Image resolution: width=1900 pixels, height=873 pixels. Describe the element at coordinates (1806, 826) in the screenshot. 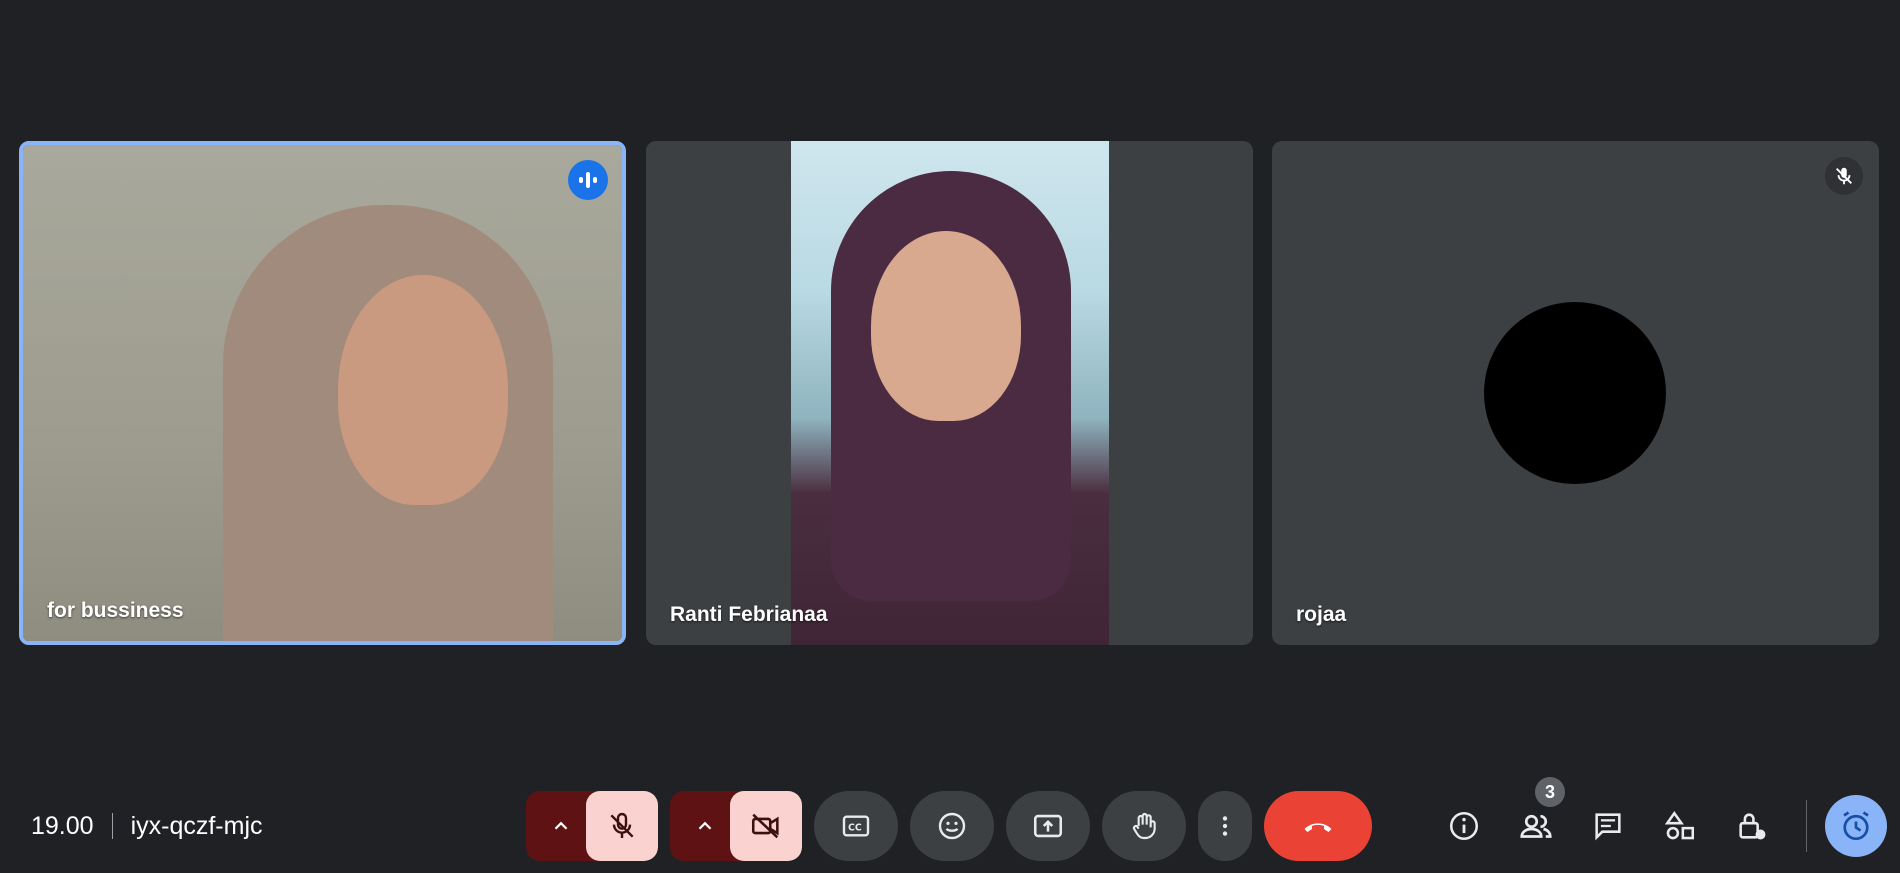

I see `toolbar-divider` at that location.